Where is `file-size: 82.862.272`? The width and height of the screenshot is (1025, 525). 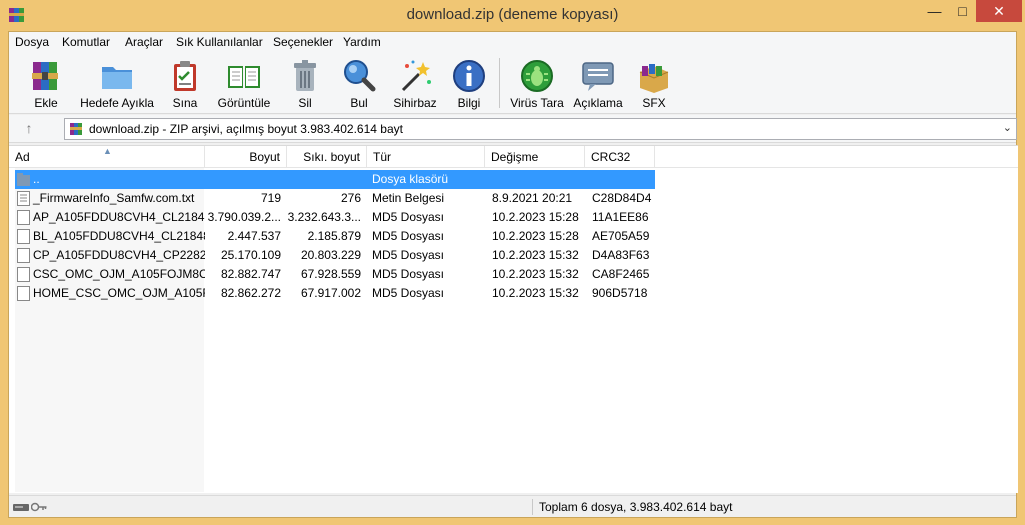 file-size: 82.862.272 is located at coordinates (250, 293).